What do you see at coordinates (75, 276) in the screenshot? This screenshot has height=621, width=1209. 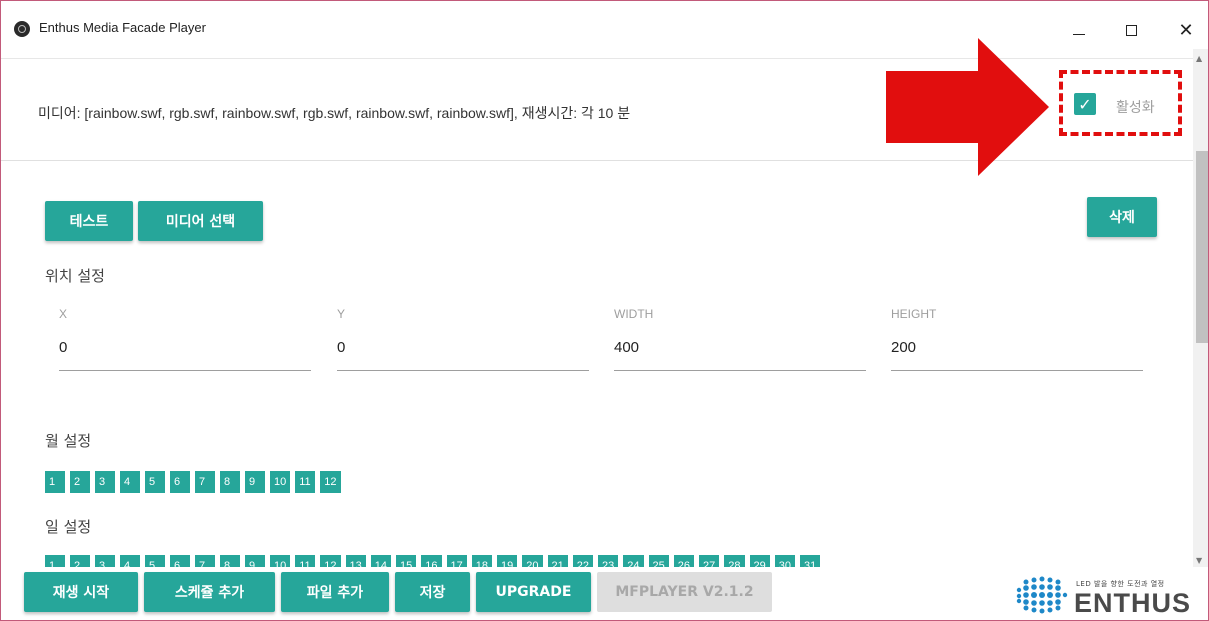 I see `position-section-label: 위치 설정` at bounding box center [75, 276].